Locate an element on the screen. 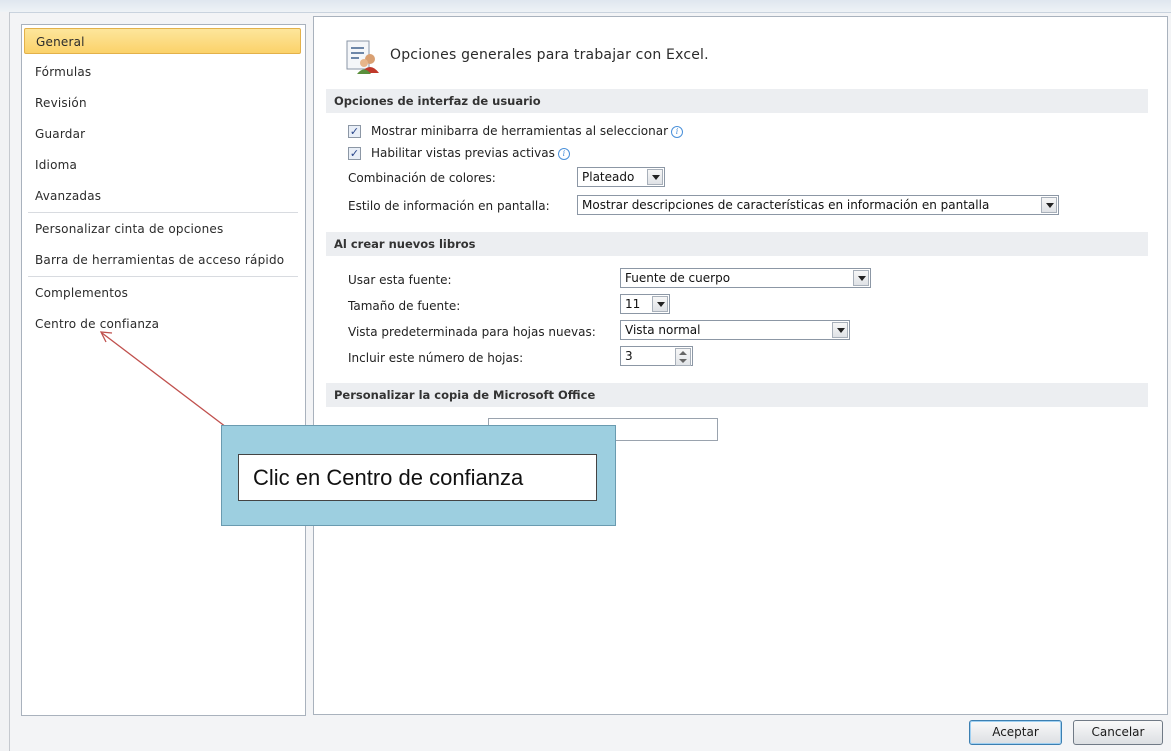 Image resolution: width=1171 pixels, height=751 pixels. callout-text: Clic en Centro de confianza is located at coordinates (417, 477).